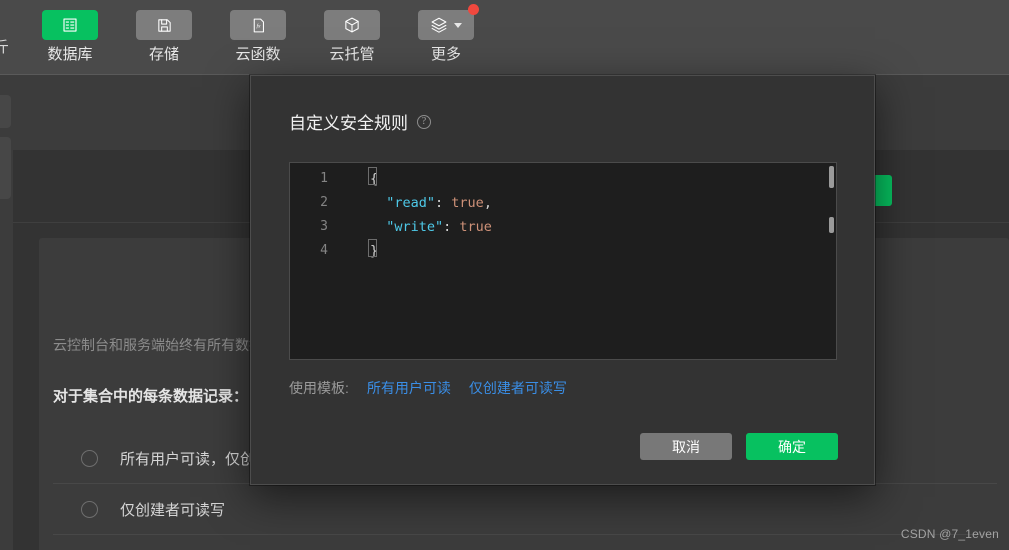  I want to click on notification-badge, so click(473, 9).